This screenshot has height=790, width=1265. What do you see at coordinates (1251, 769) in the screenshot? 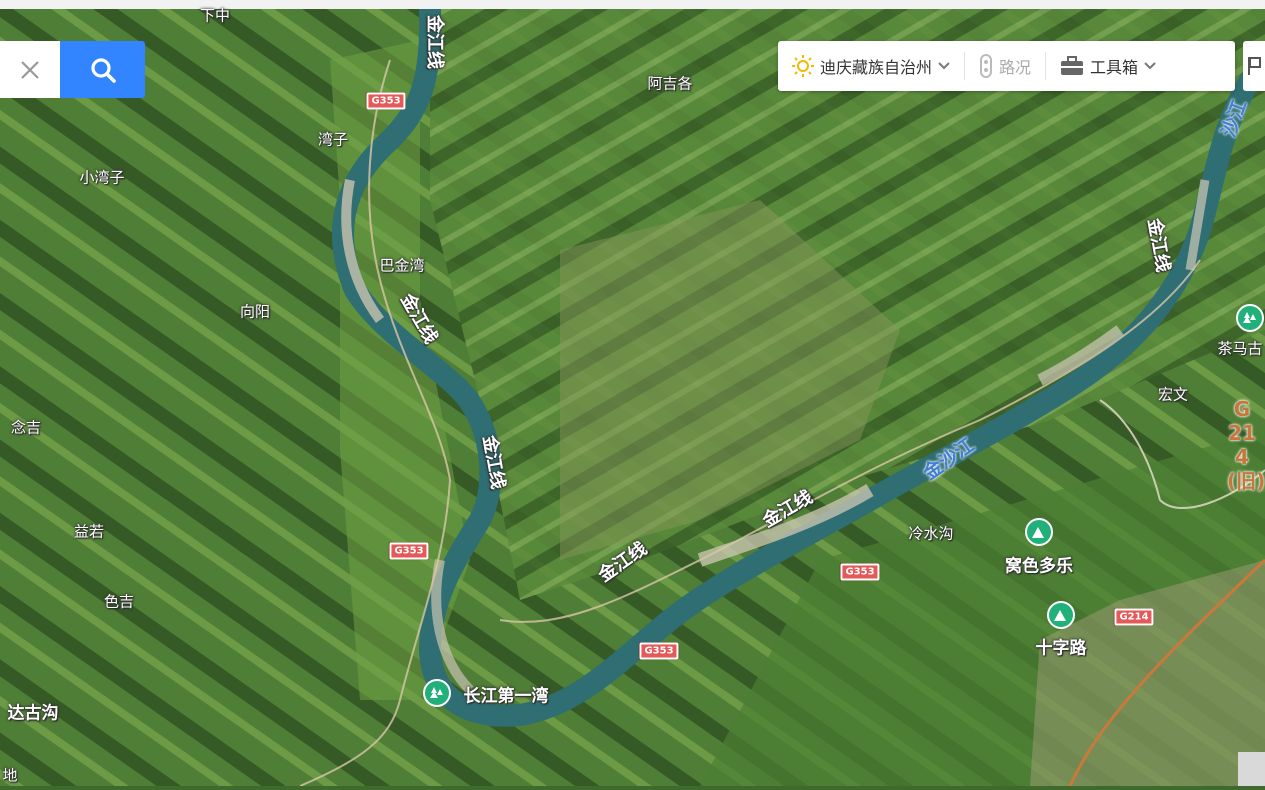
I see `map-corner-control` at bounding box center [1251, 769].